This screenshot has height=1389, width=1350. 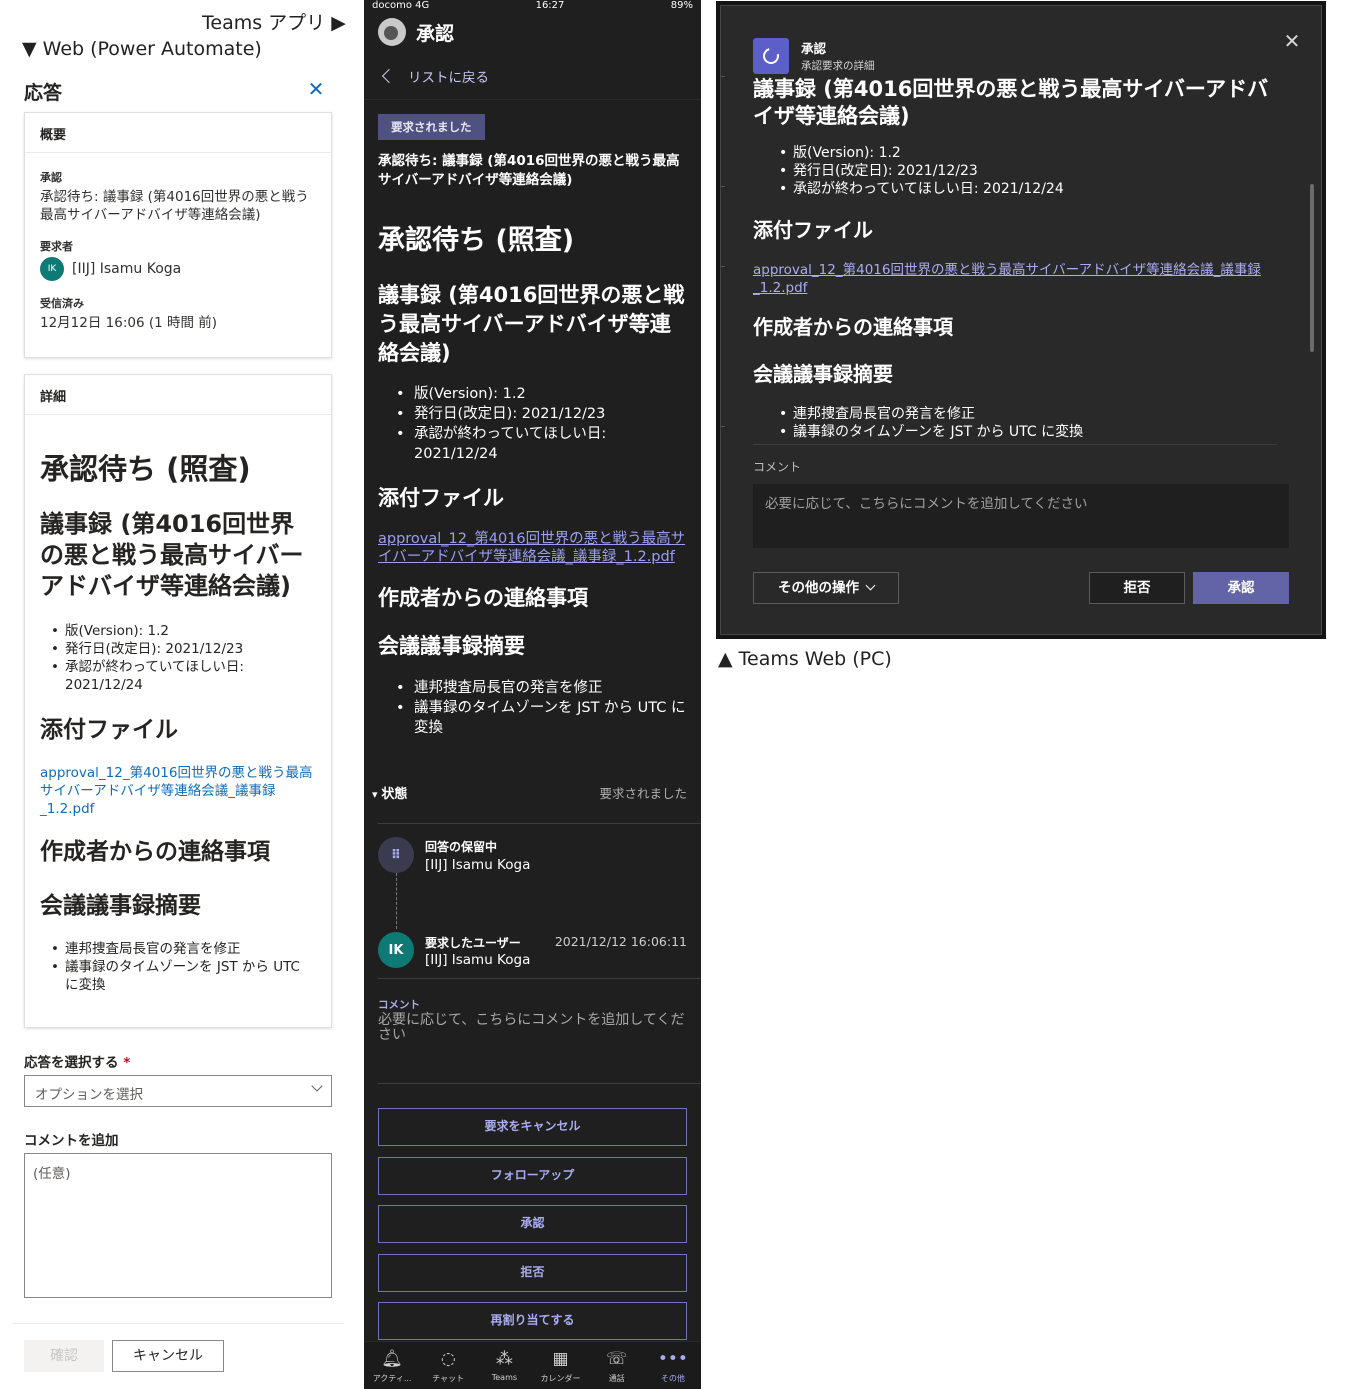 I want to click on status-bar: docomo 4G 16:27 89%, so click(x=532, y=6).